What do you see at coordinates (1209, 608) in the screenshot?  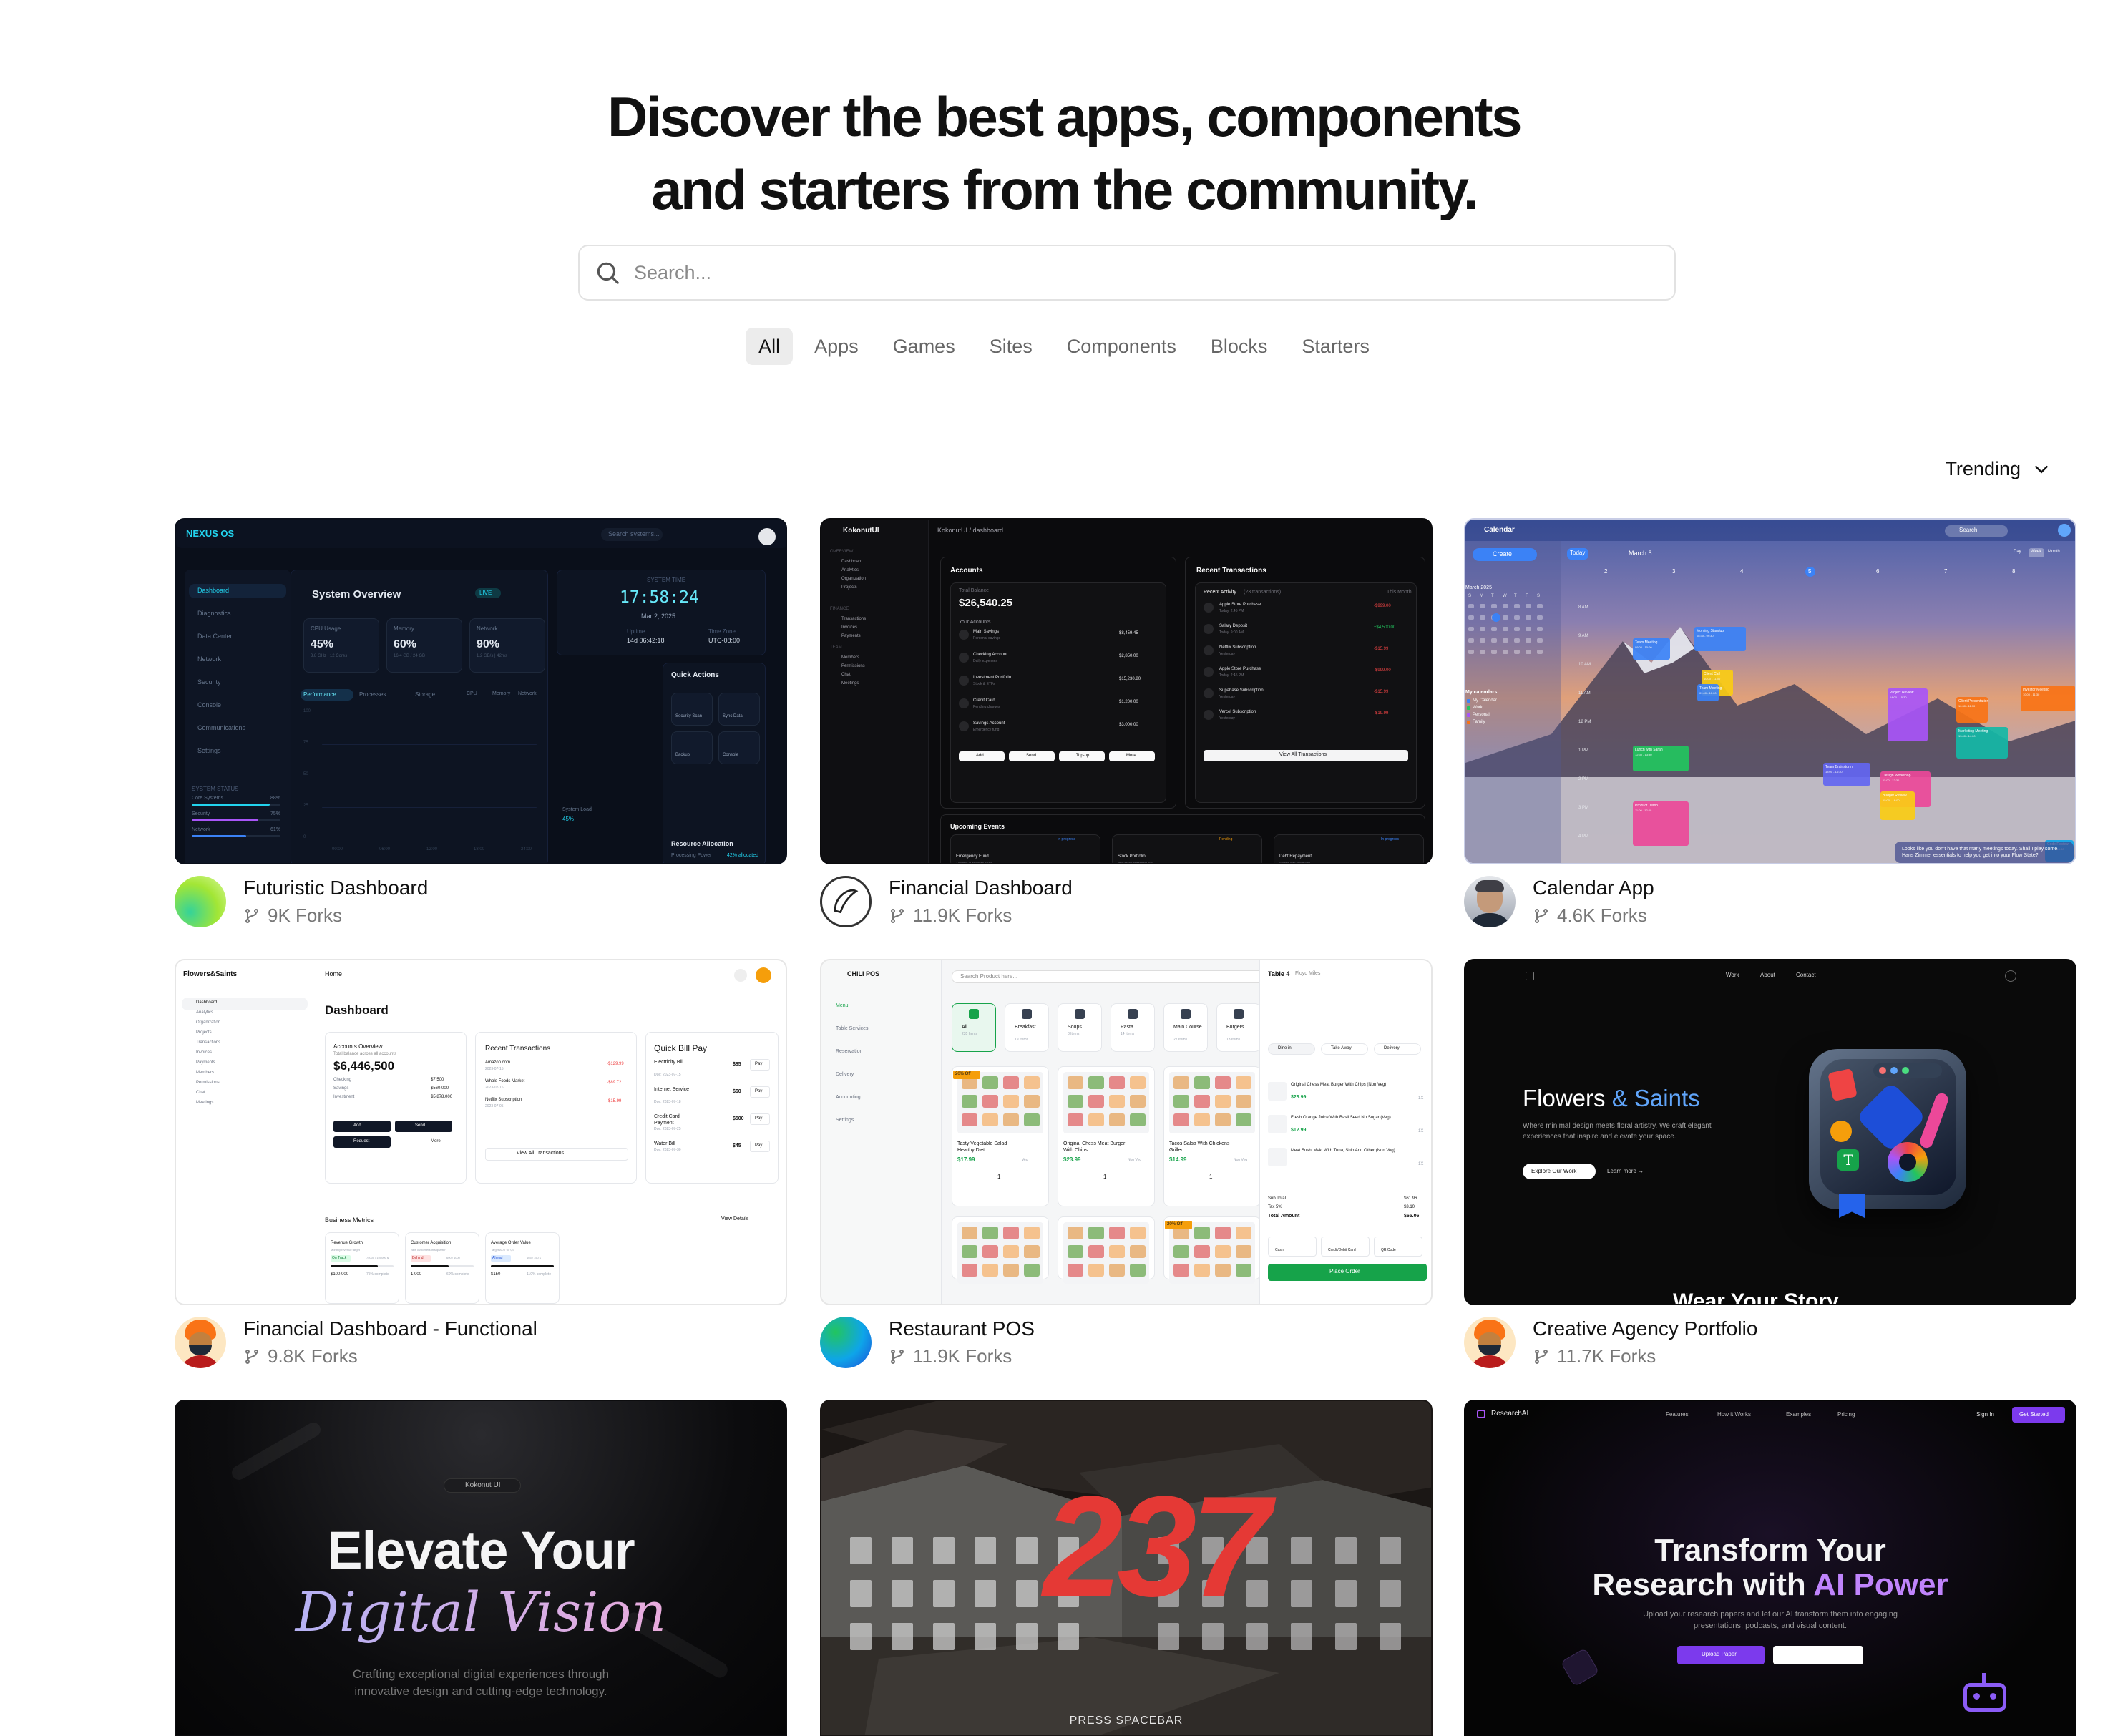 I see `tx-icon` at bounding box center [1209, 608].